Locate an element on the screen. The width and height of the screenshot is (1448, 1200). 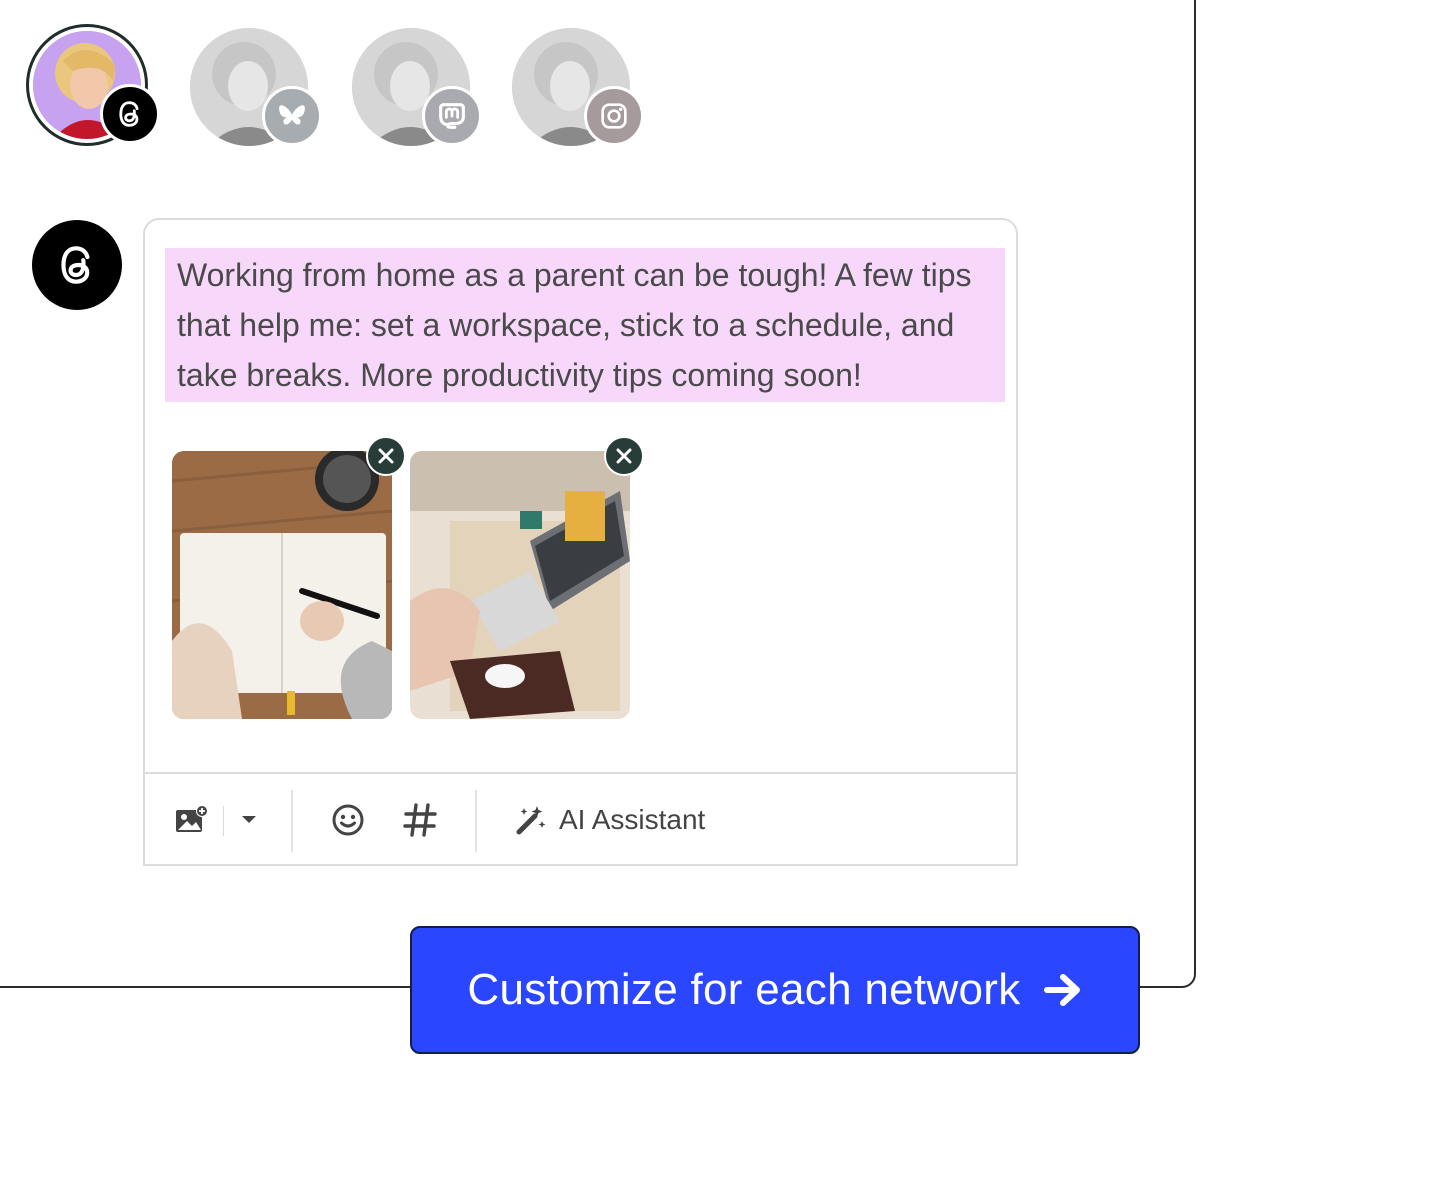
attachment-laptop-desk-photo is located at coordinates (520, 585).